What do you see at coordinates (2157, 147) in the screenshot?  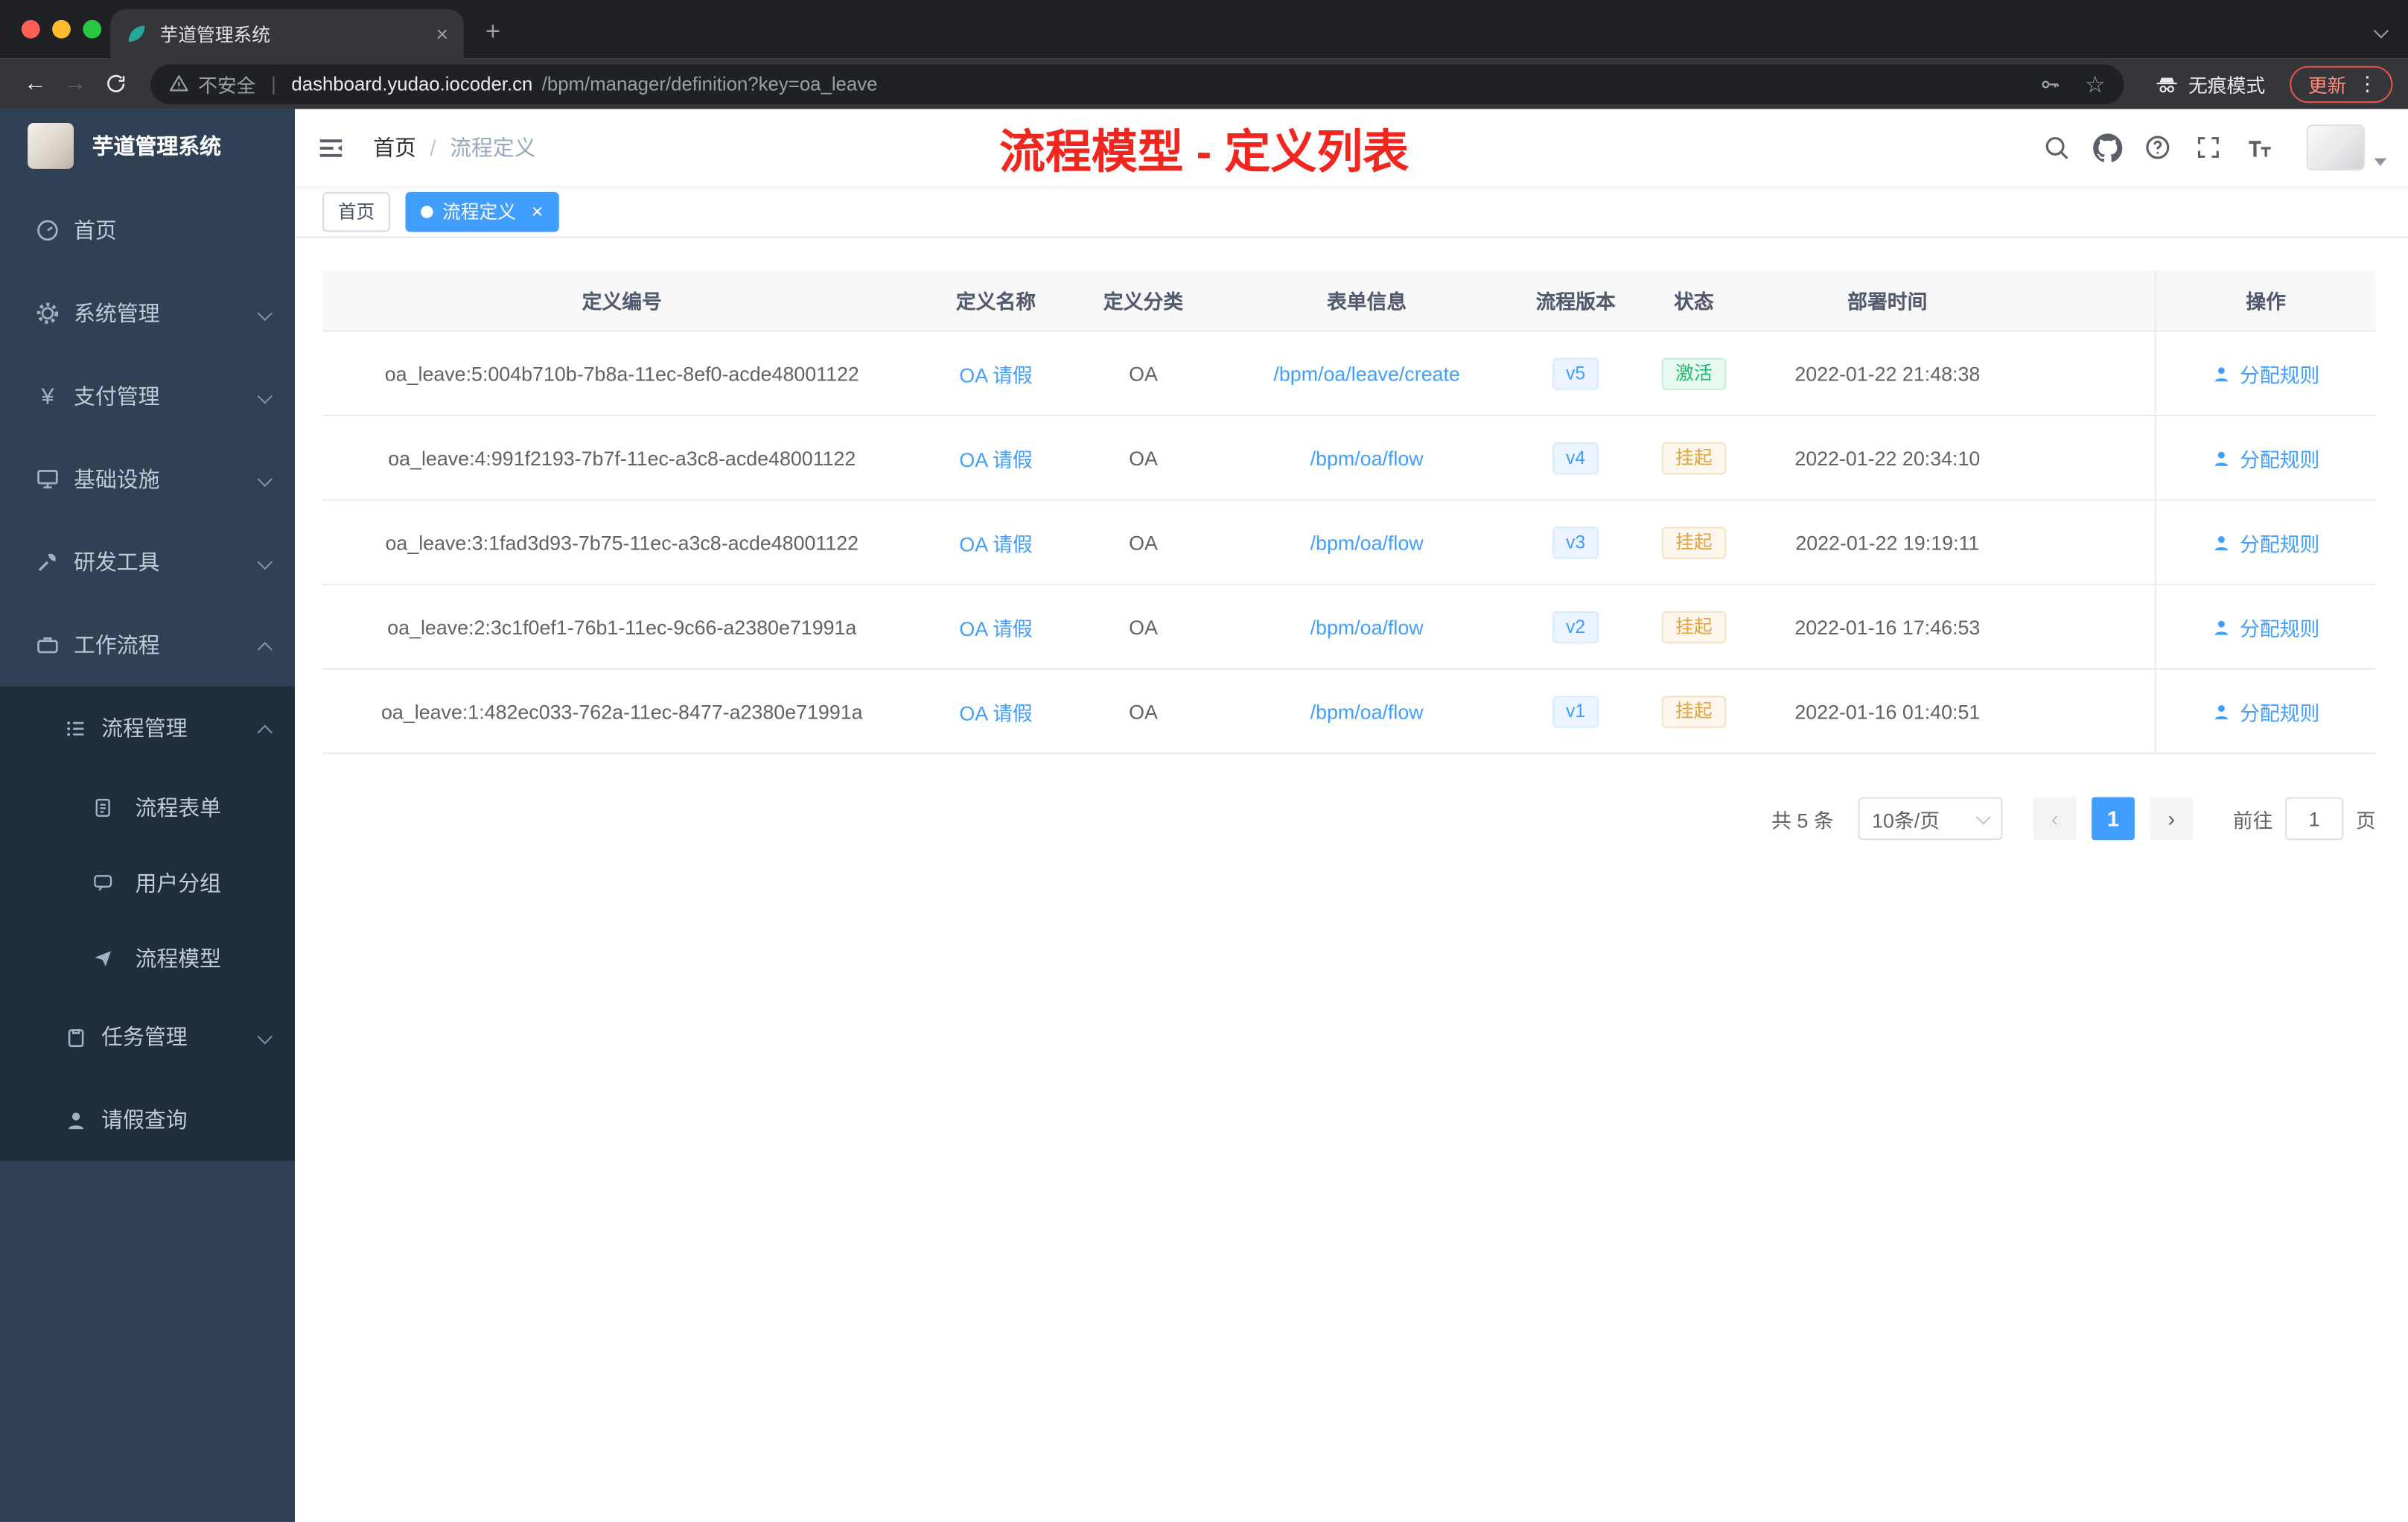 I see `help-icon` at bounding box center [2157, 147].